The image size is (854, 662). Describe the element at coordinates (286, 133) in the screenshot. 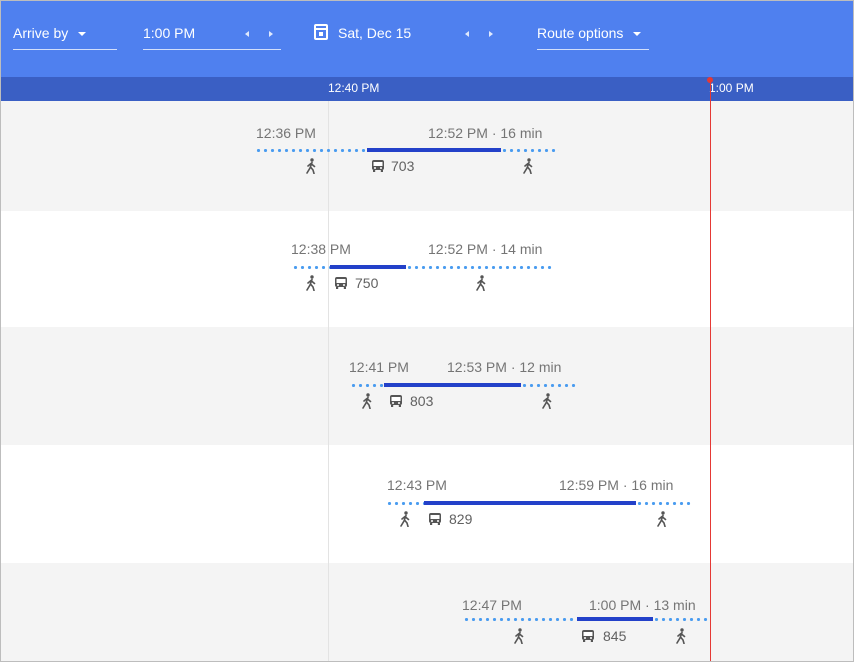

I see `trip-depart-time: 12:36 PM` at that location.